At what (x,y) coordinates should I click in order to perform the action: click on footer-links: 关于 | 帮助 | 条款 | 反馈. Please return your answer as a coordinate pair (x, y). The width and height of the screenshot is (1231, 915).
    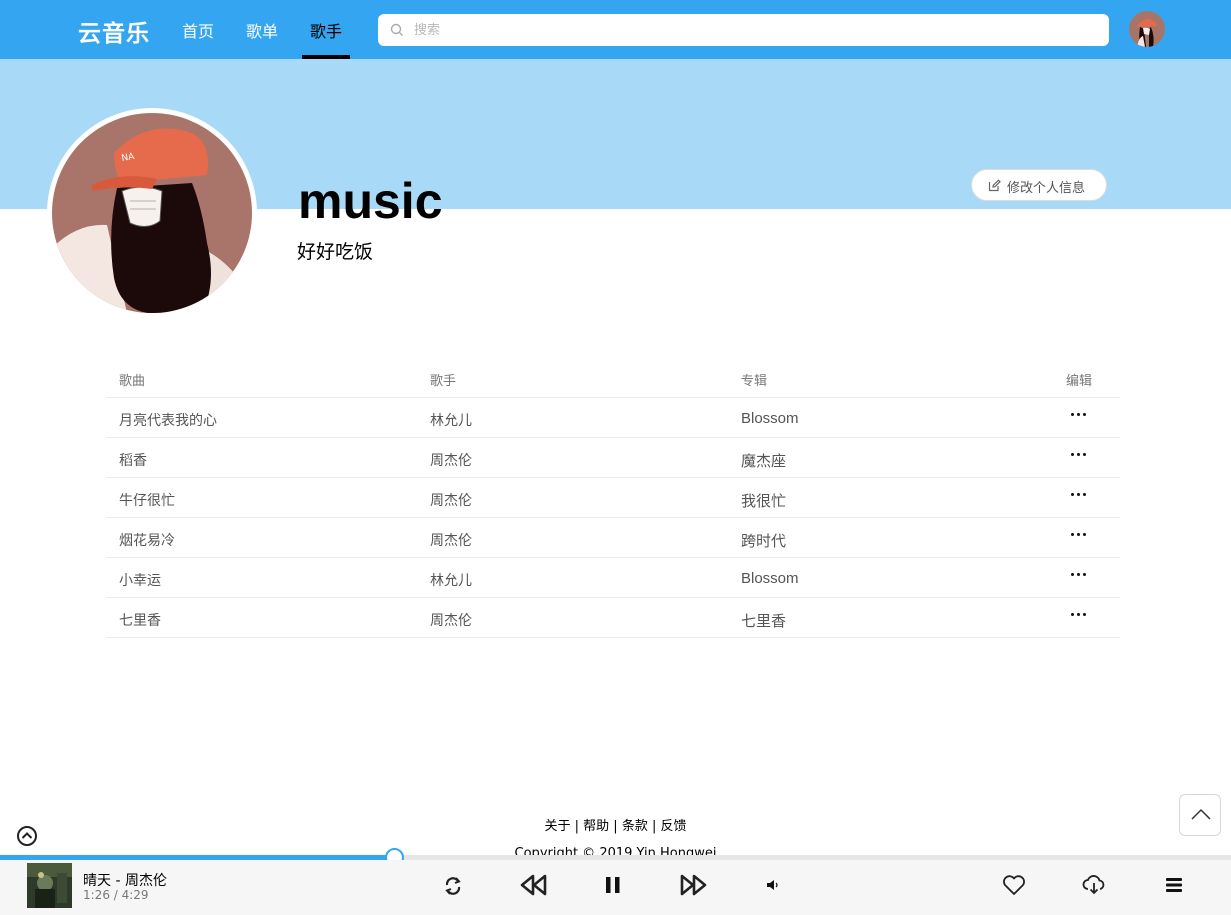
    Looking at the image, I should click on (615, 824).